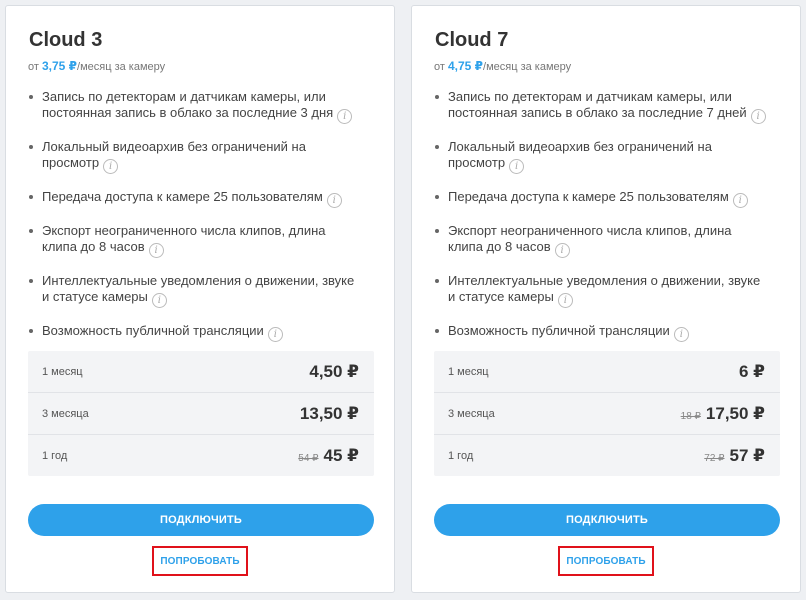 This screenshot has height=600, width=806. I want to click on price-value: 4,75 ₽, so click(465, 66).